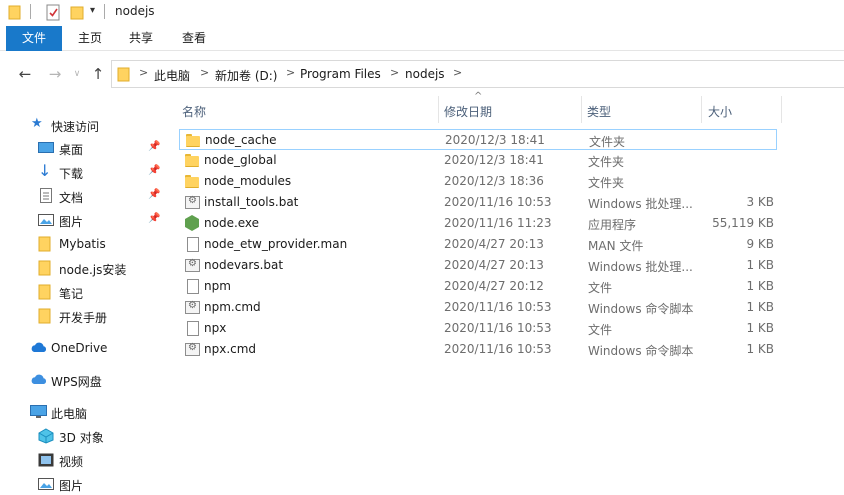  I want to click on column-size: 大小, so click(720, 111).